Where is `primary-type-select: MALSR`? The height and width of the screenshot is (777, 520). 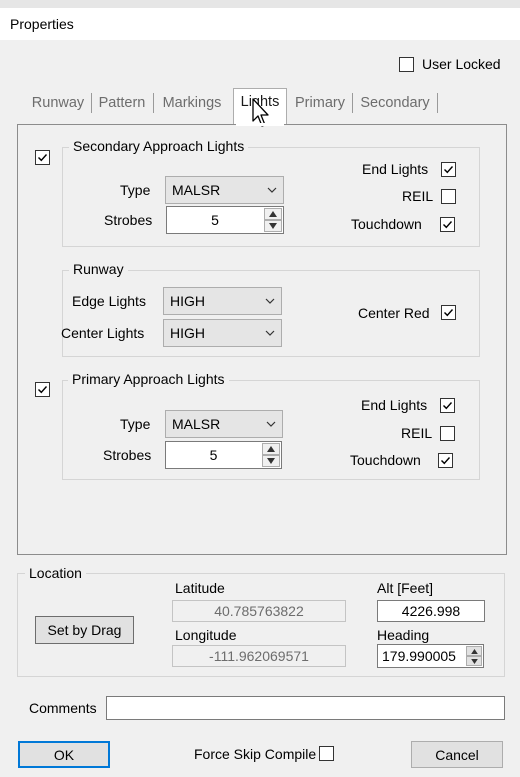 primary-type-select: MALSR is located at coordinates (224, 424).